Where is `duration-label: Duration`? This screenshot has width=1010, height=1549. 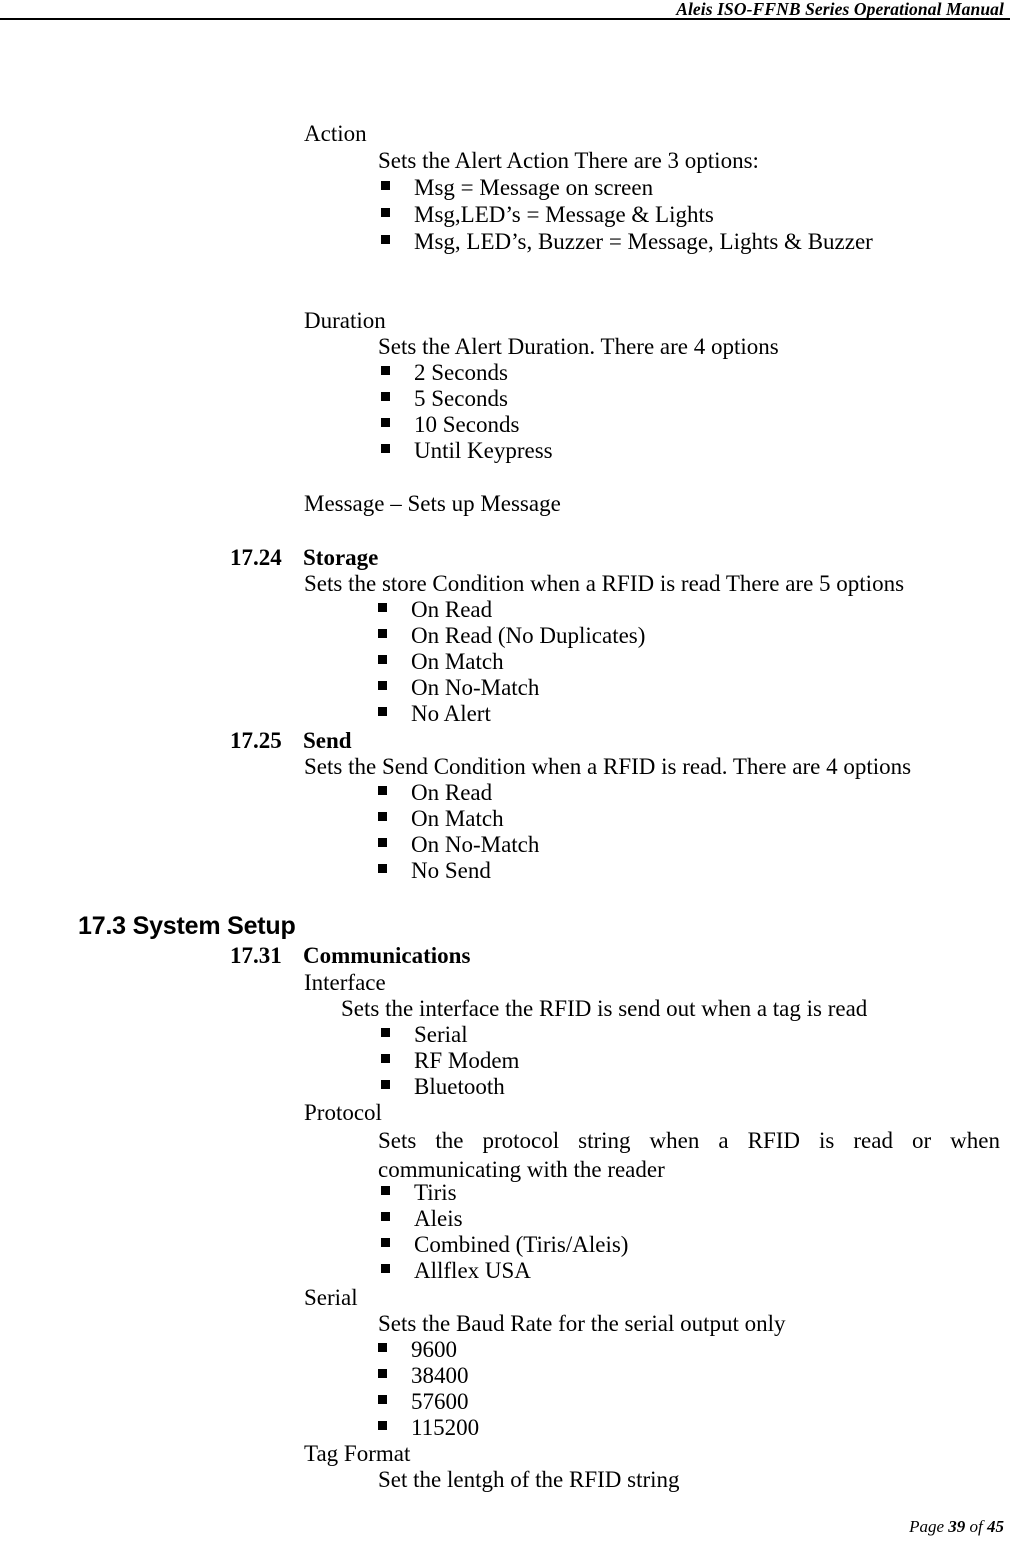
duration-label: Duration is located at coordinates (345, 320).